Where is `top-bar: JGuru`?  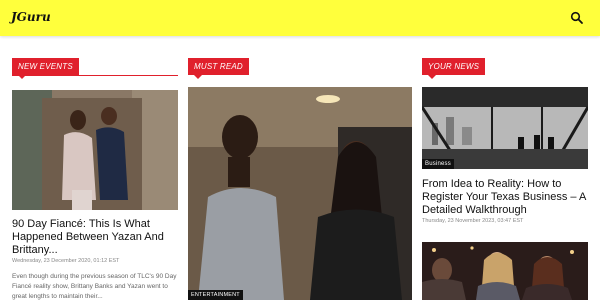 top-bar: JGuru is located at coordinates (300, 18).